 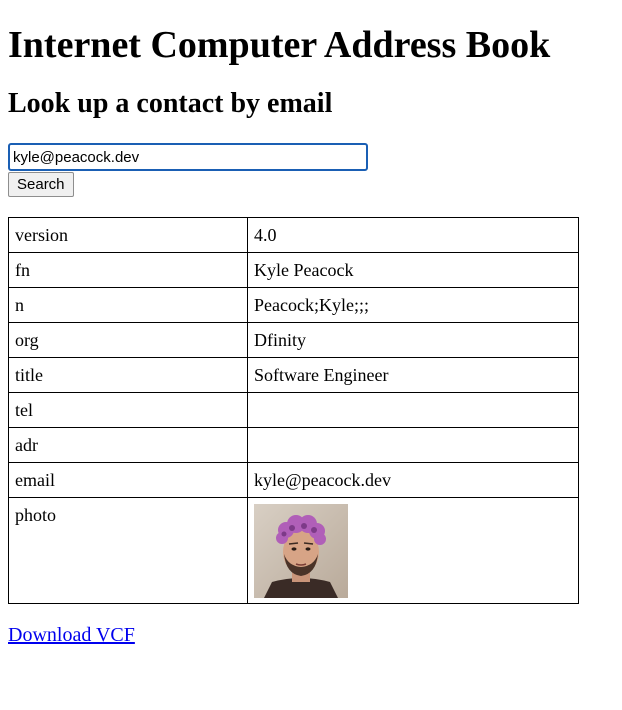 What do you see at coordinates (413, 305) in the screenshot?
I see `row-value: Peacock;Kyle;;;` at bounding box center [413, 305].